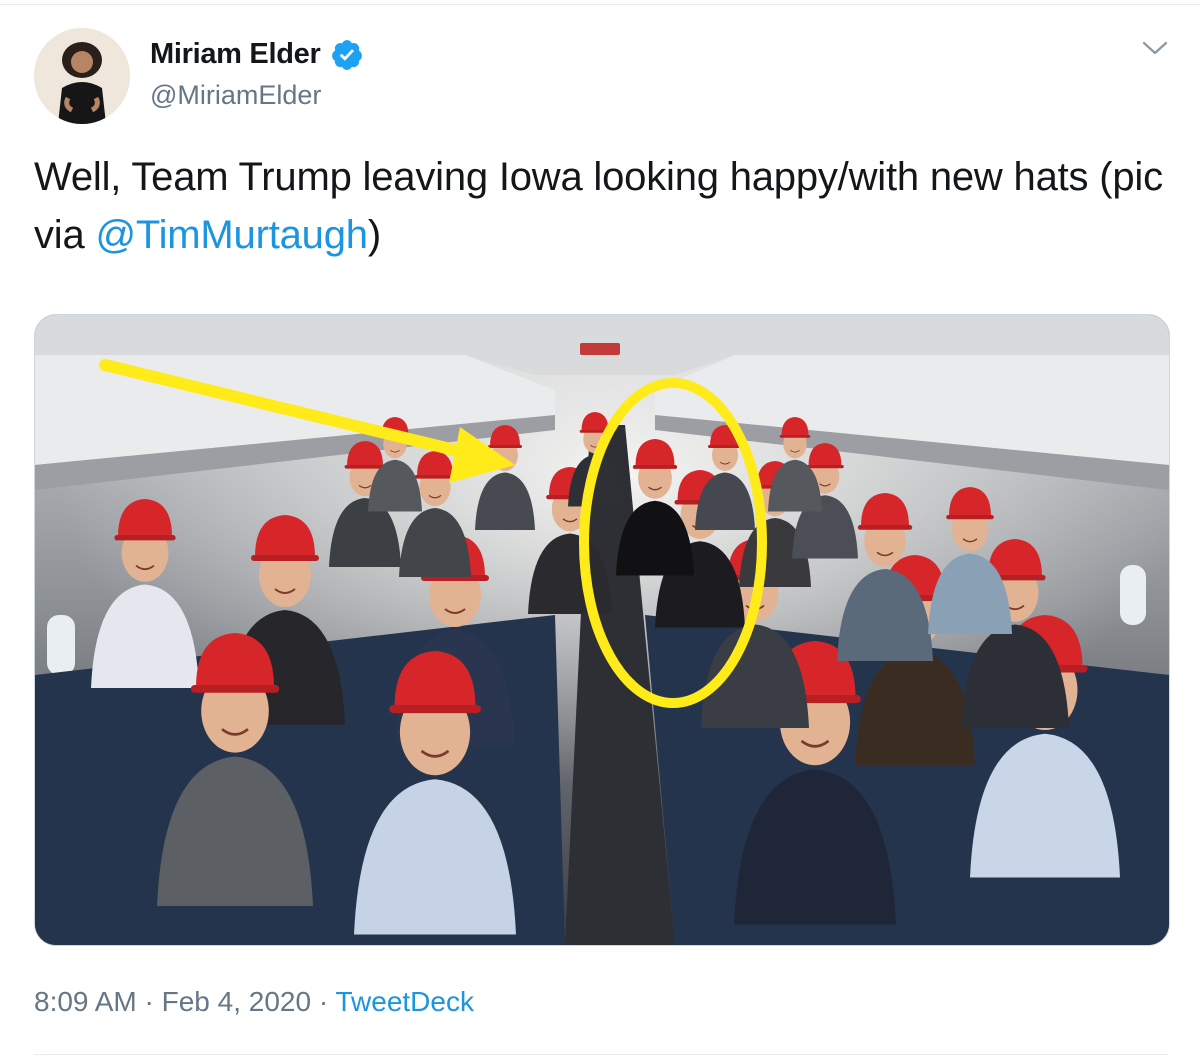 Image resolution: width=1200 pixels, height=1060 pixels. I want to click on author-handle: @MiriamElder, so click(235, 95).